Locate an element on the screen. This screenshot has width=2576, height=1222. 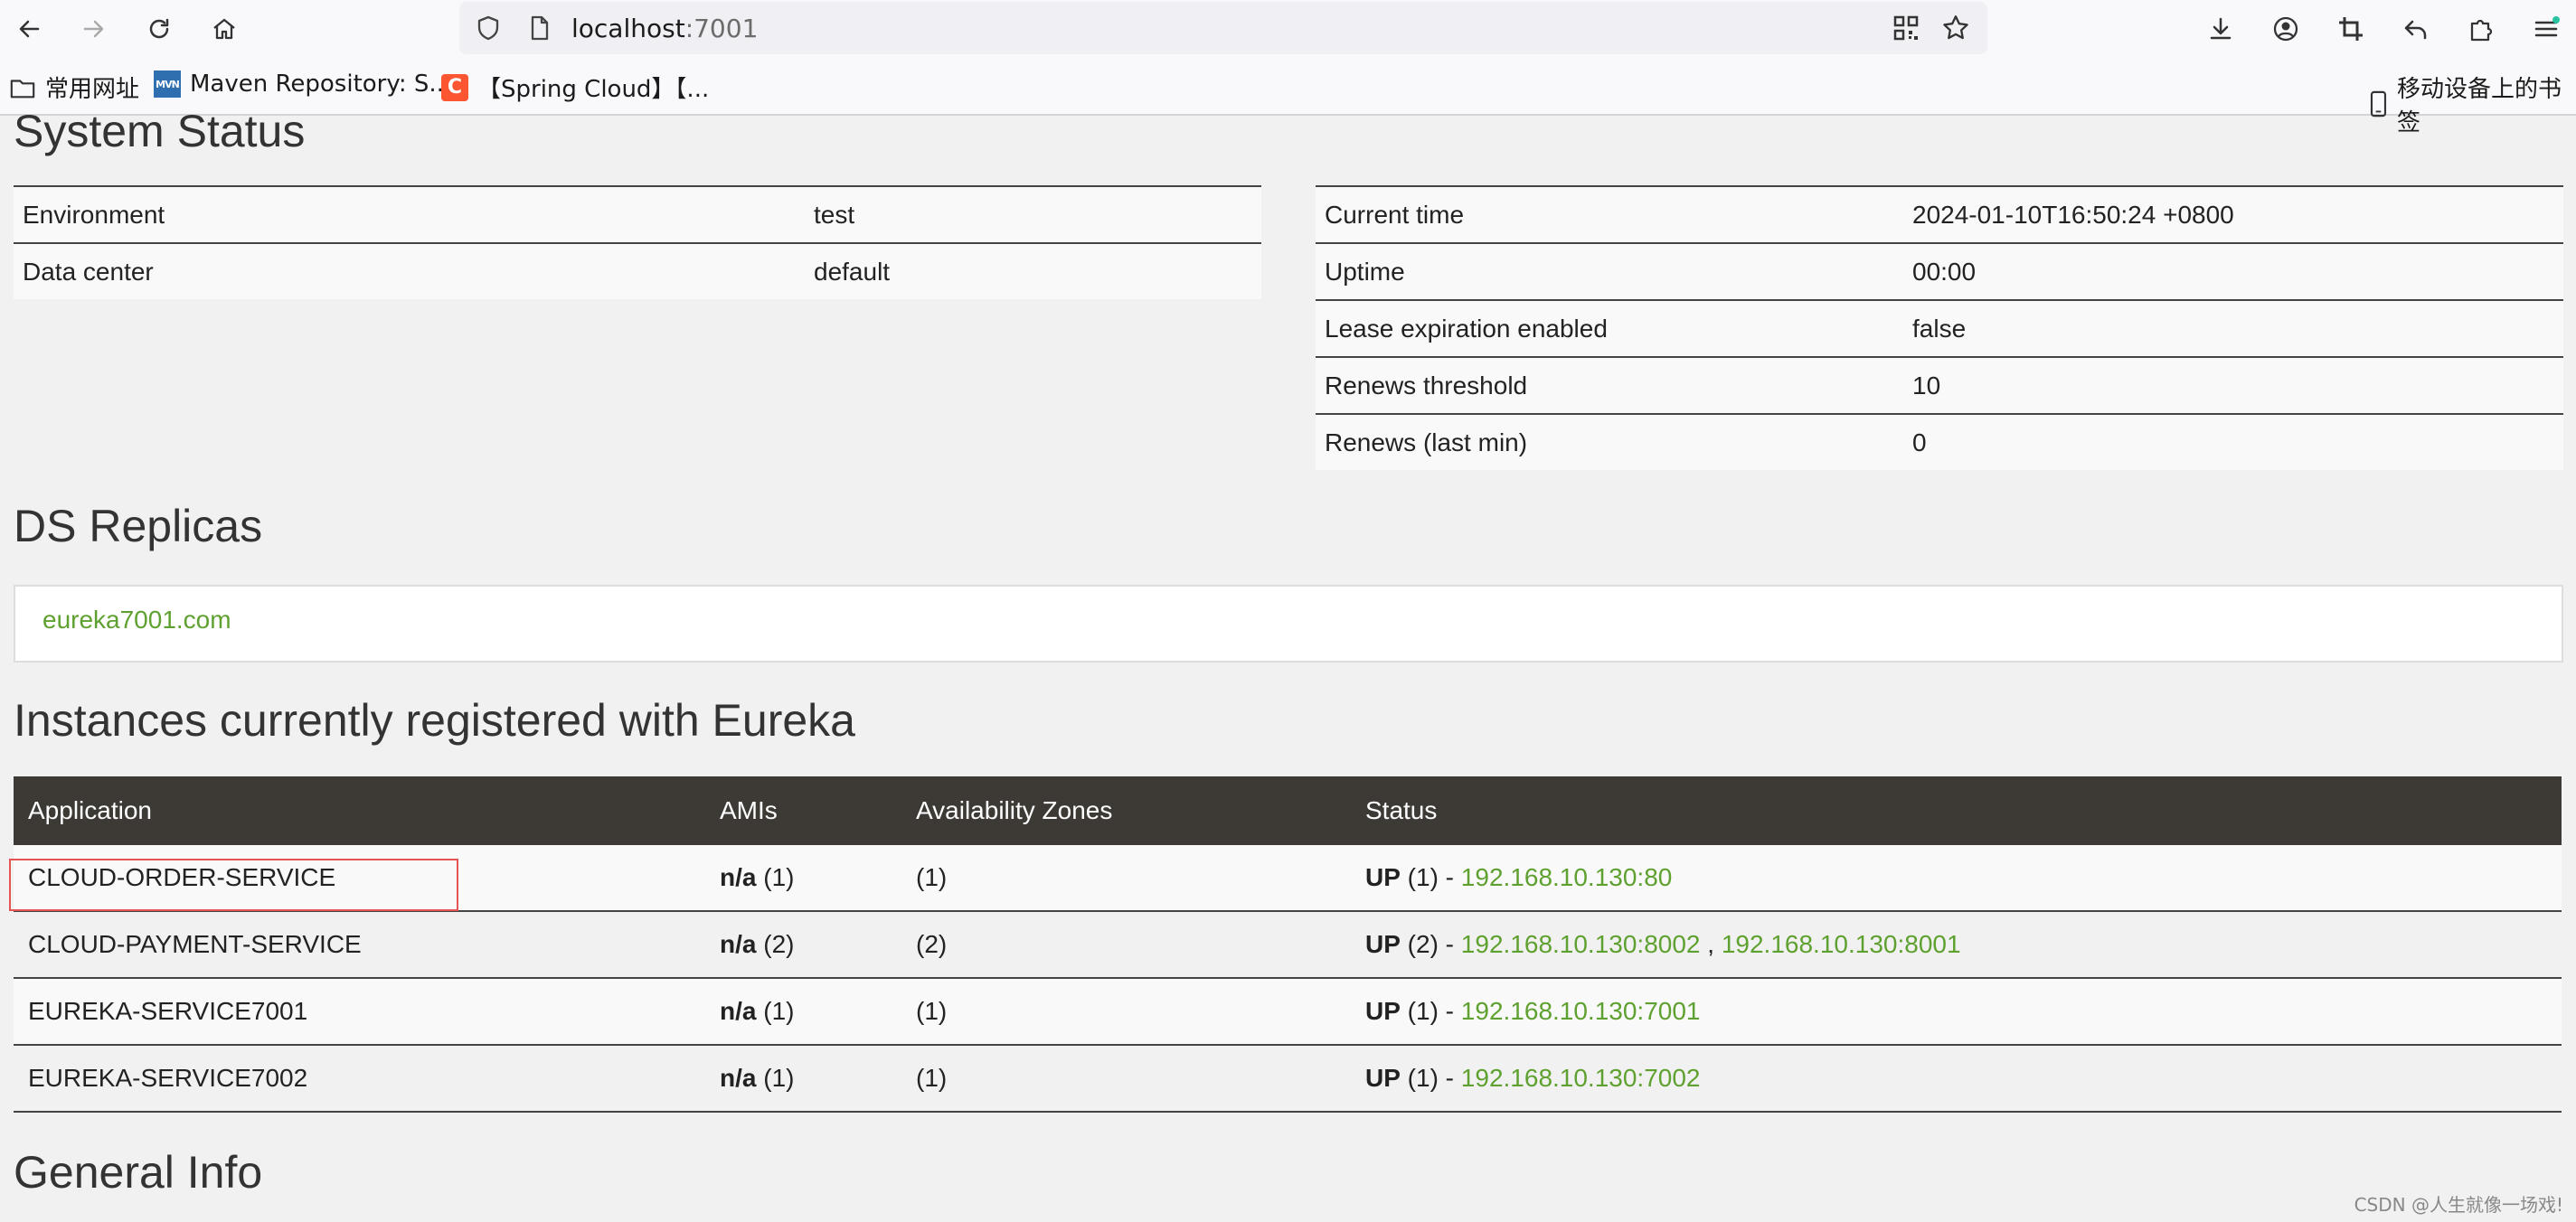
forward-arrow-icon is located at coordinates (93, 29).